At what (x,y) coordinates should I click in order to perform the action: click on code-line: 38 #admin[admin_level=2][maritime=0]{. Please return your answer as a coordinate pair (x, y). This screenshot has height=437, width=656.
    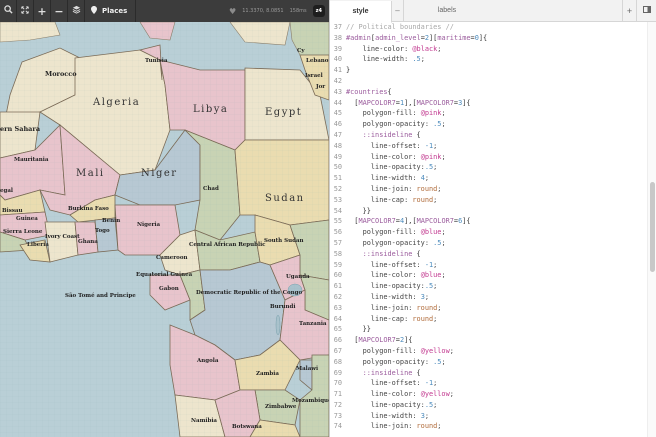
    Looking at the image, I should click on (489, 38).